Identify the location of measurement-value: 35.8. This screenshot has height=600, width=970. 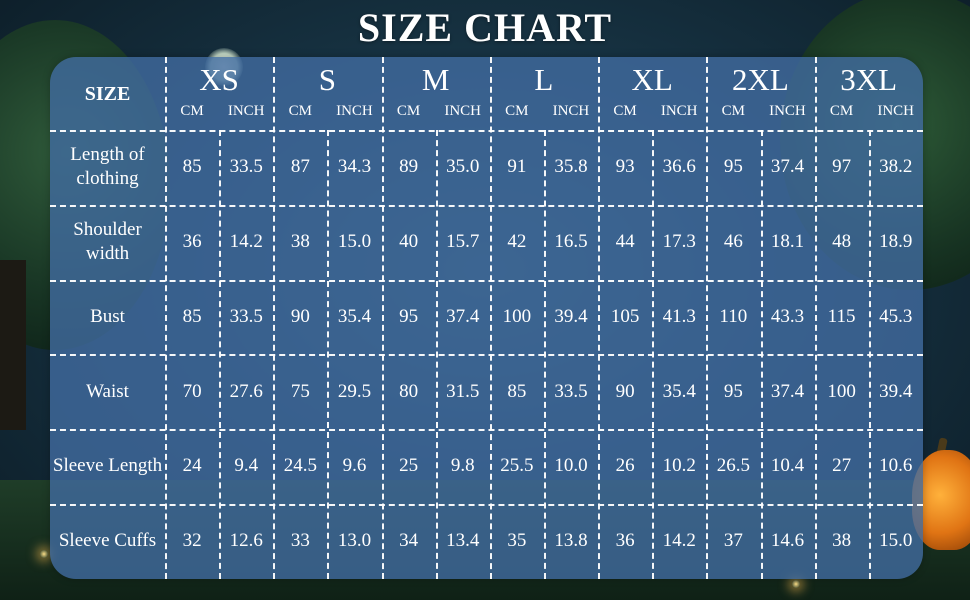
(571, 167).